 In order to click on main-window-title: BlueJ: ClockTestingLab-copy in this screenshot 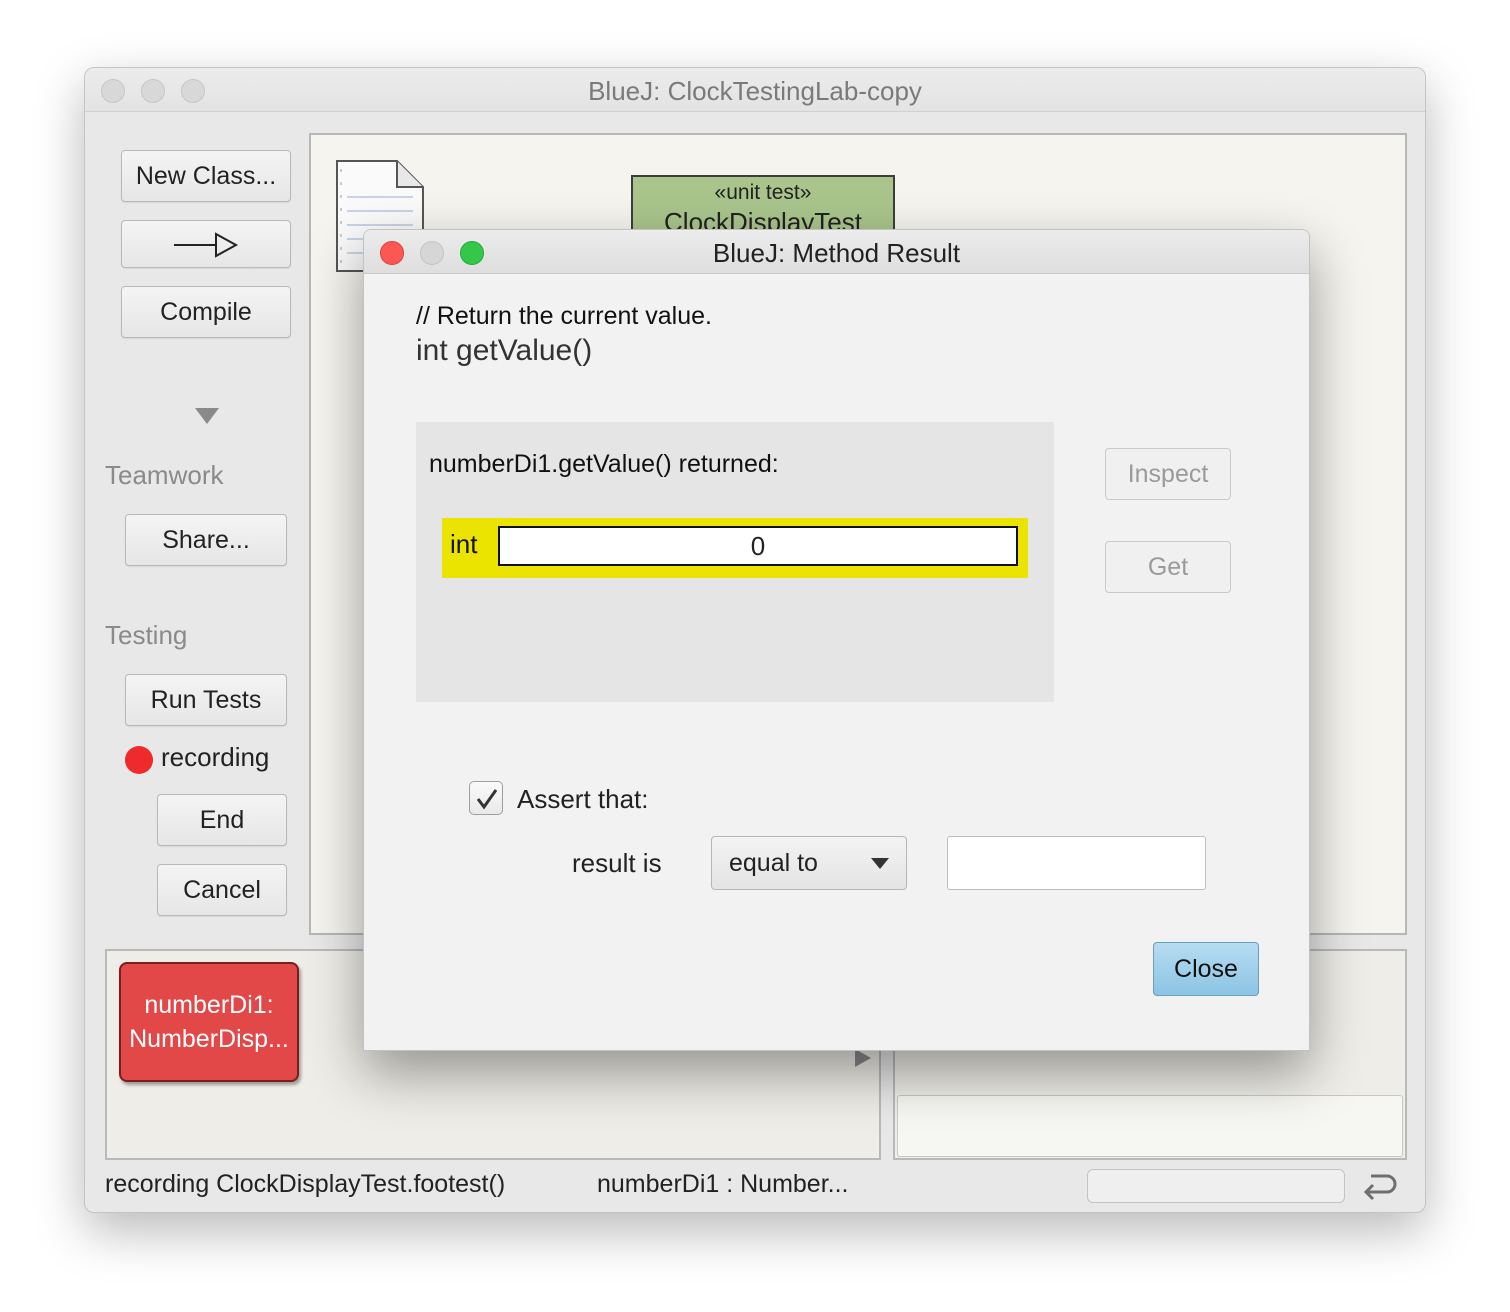, I will do `click(755, 91)`.